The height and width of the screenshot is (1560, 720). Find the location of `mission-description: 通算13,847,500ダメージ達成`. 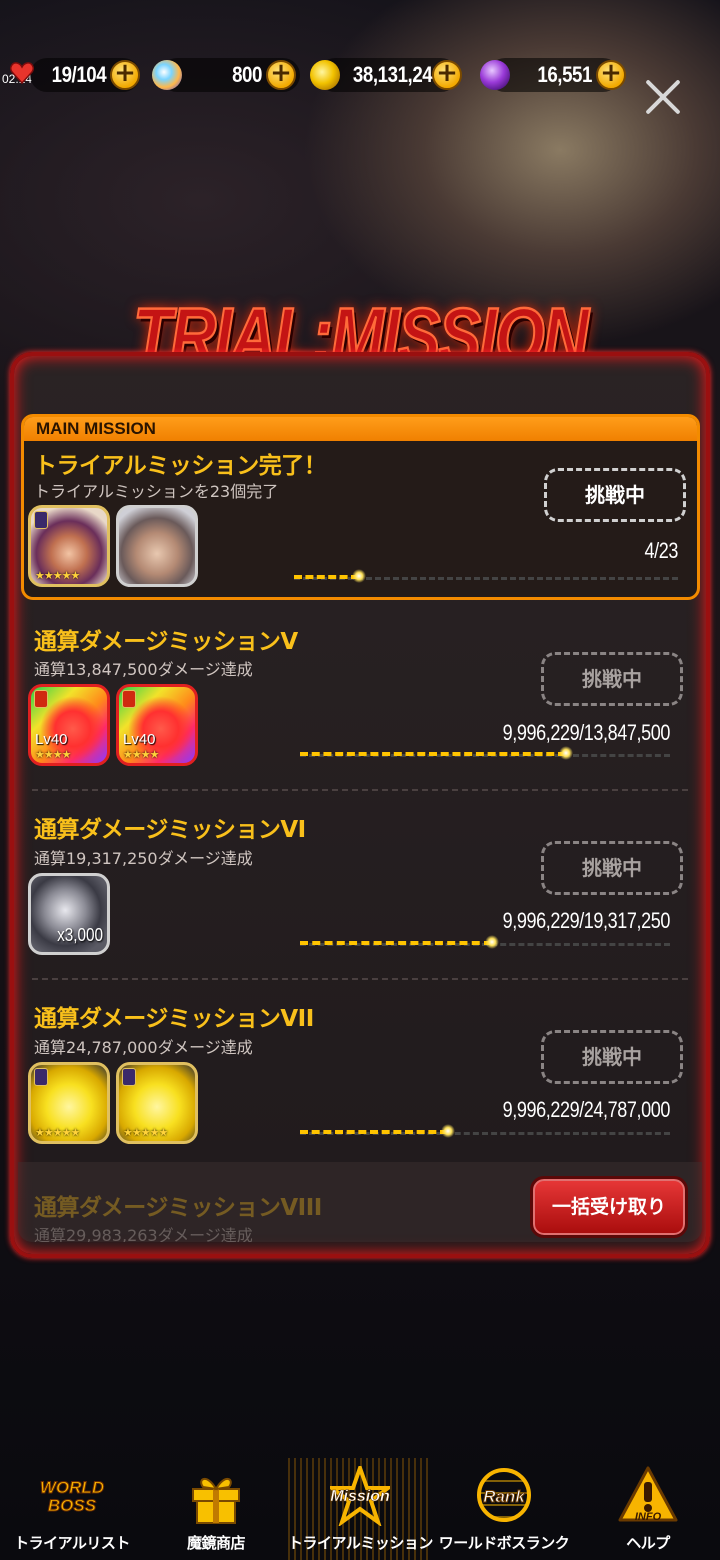

mission-description: 通算13,847,500ダメージ達成 is located at coordinates (143, 669).